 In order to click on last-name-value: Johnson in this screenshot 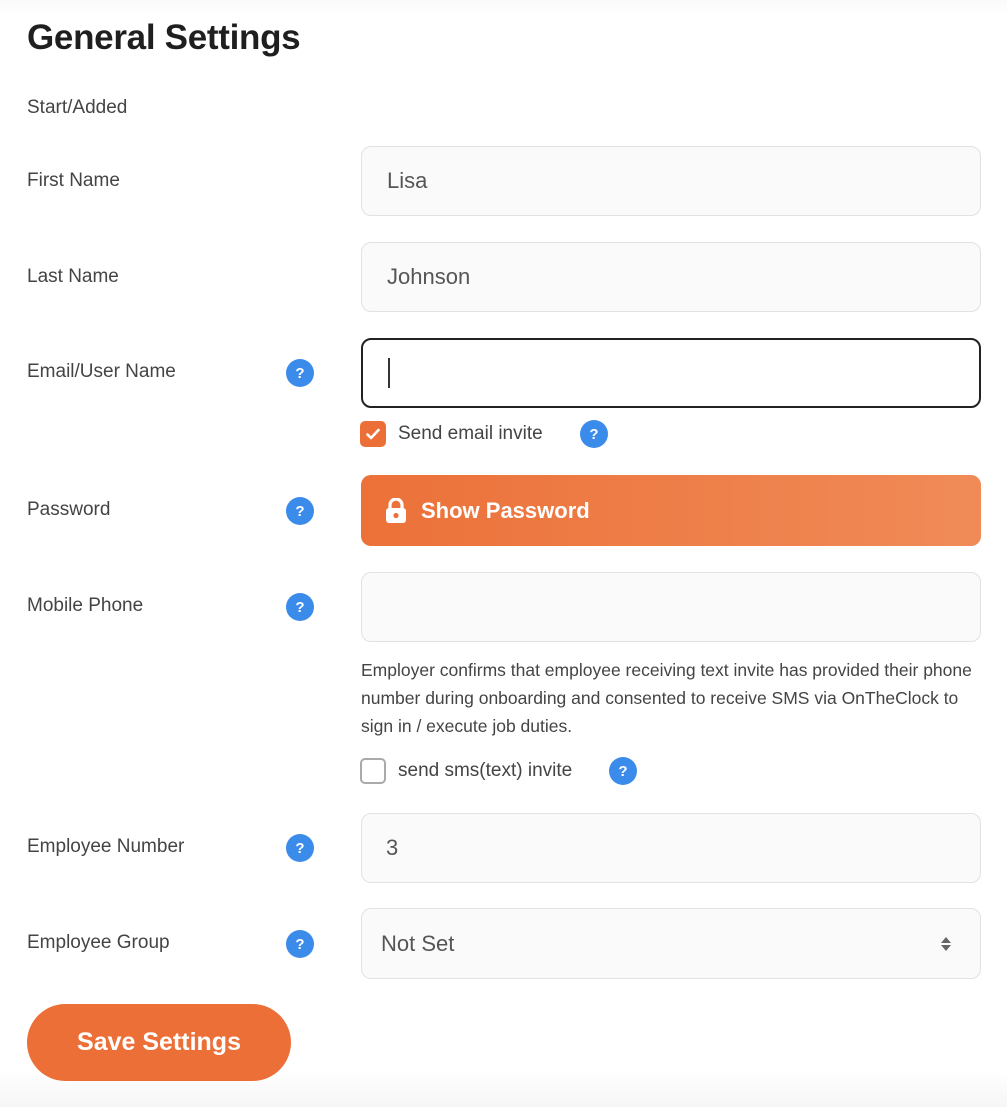, I will do `click(429, 276)`.